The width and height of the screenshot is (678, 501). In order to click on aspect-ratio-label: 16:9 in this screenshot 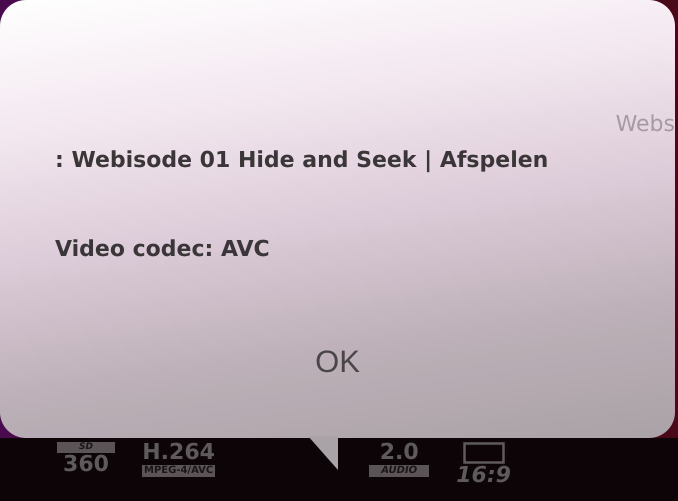, I will do `click(483, 476)`.